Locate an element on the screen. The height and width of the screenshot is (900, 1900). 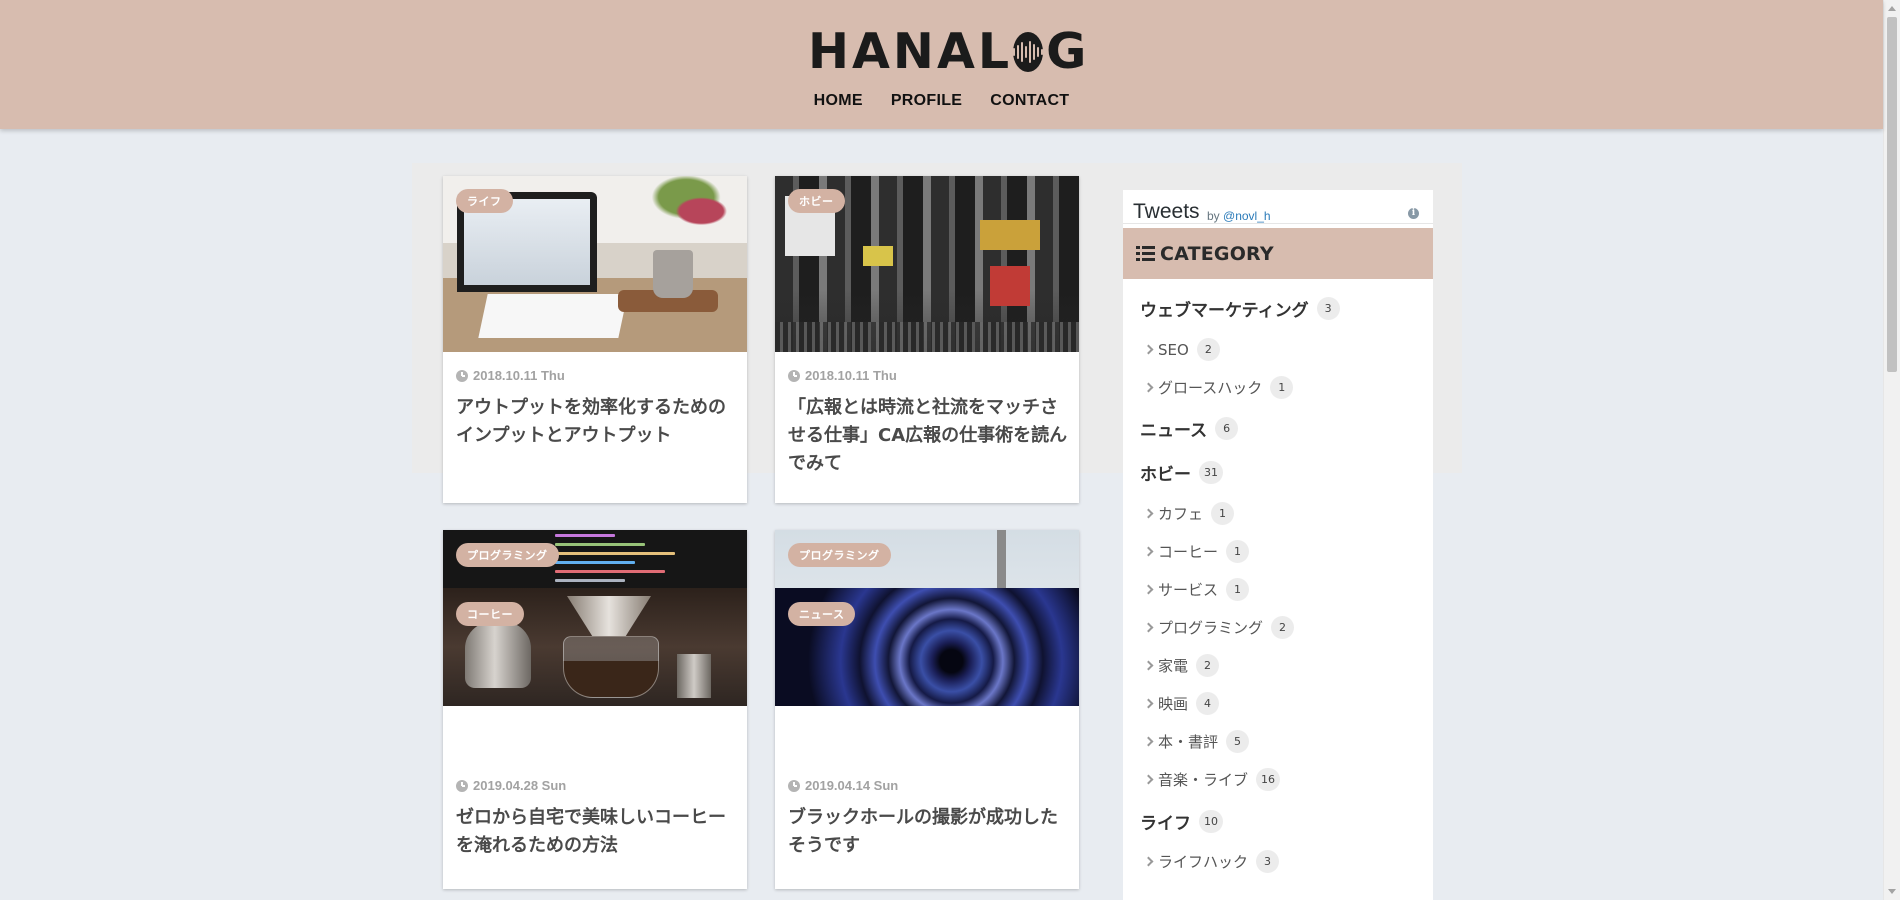
subcategory-item: 音楽・ライブ 16 is located at coordinates (1212, 779).